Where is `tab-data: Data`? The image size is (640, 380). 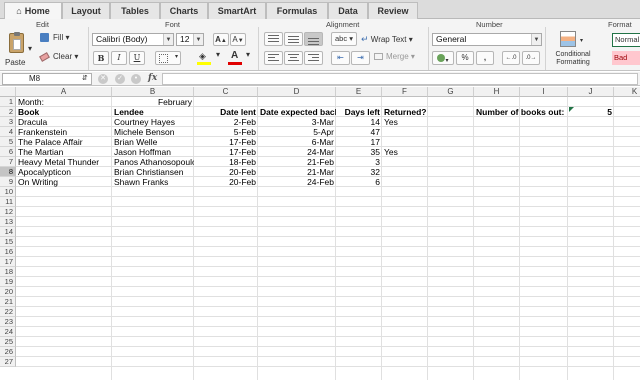
tab-data: Data is located at coordinates (348, 10).